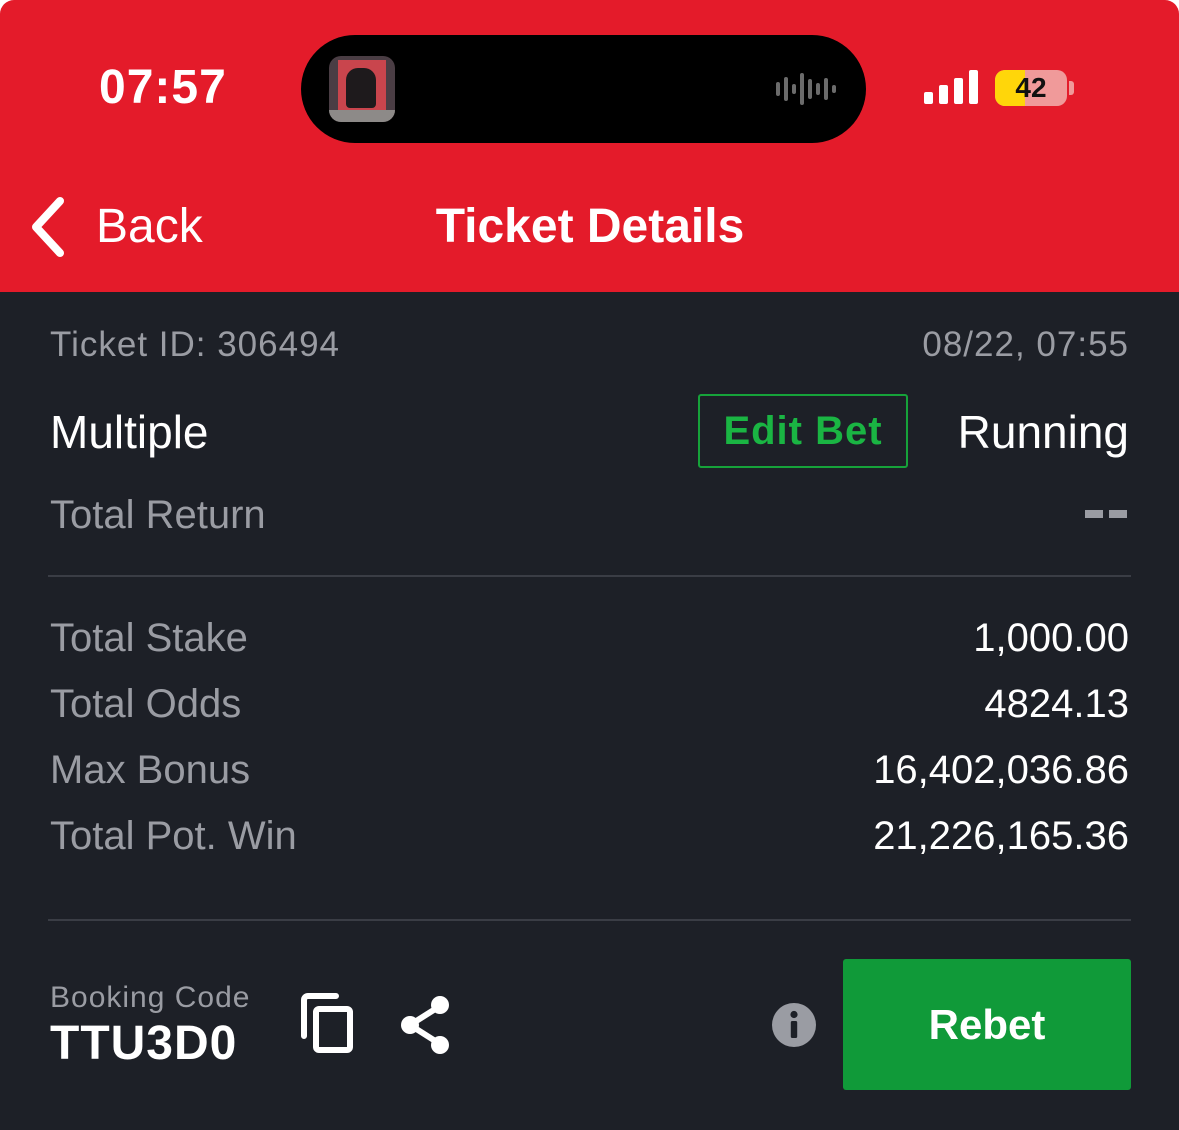  Describe the element at coordinates (987, 1024) in the screenshot. I see `rebet-button: Rebet` at that location.